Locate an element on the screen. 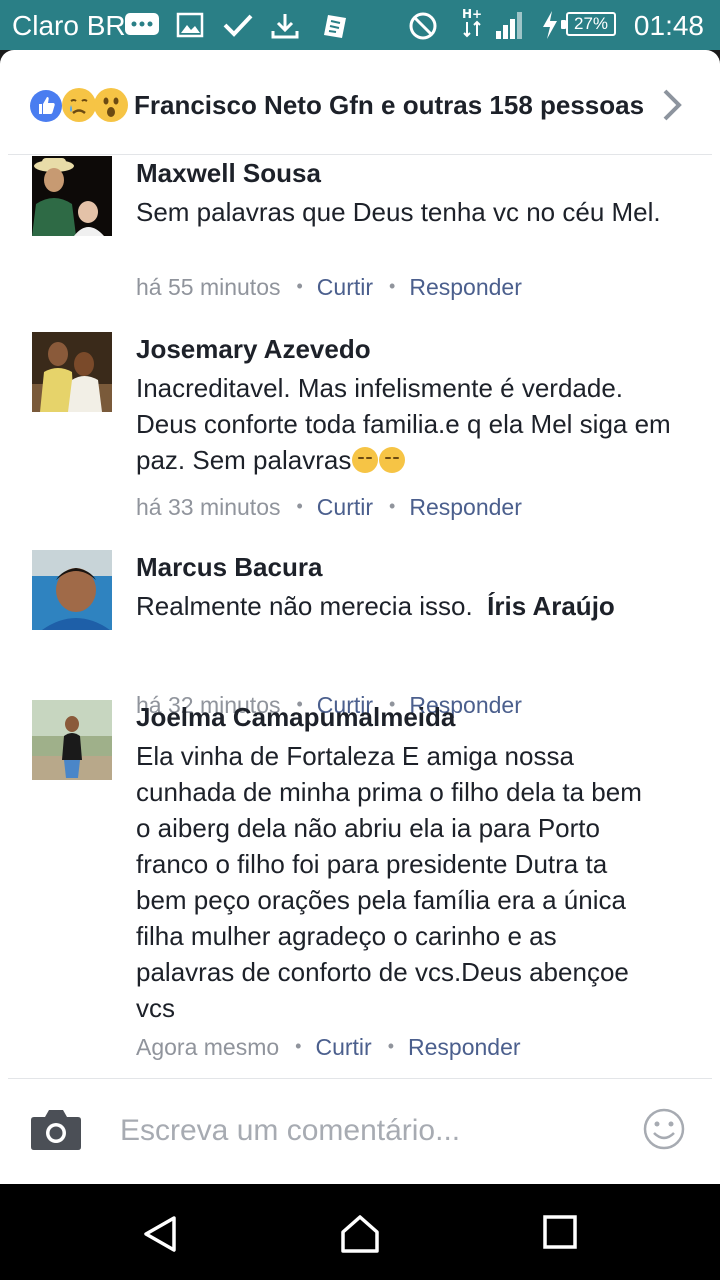 The image size is (720, 1280). comment-time: Agora mesmo is located at coordinates (208, 1047).